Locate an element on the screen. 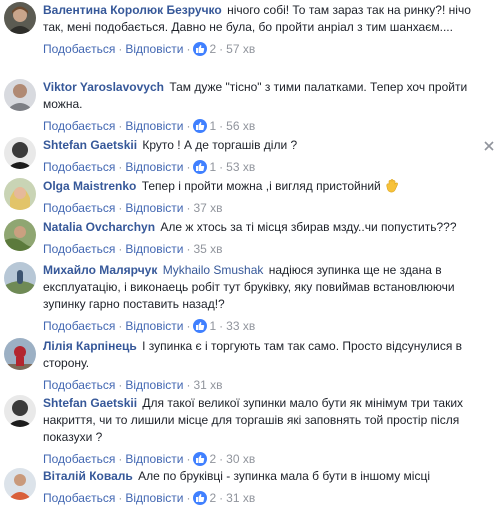 This screenshot has width=501, height=513. timestamp: 56 хв is located at coordinates (240, 126).